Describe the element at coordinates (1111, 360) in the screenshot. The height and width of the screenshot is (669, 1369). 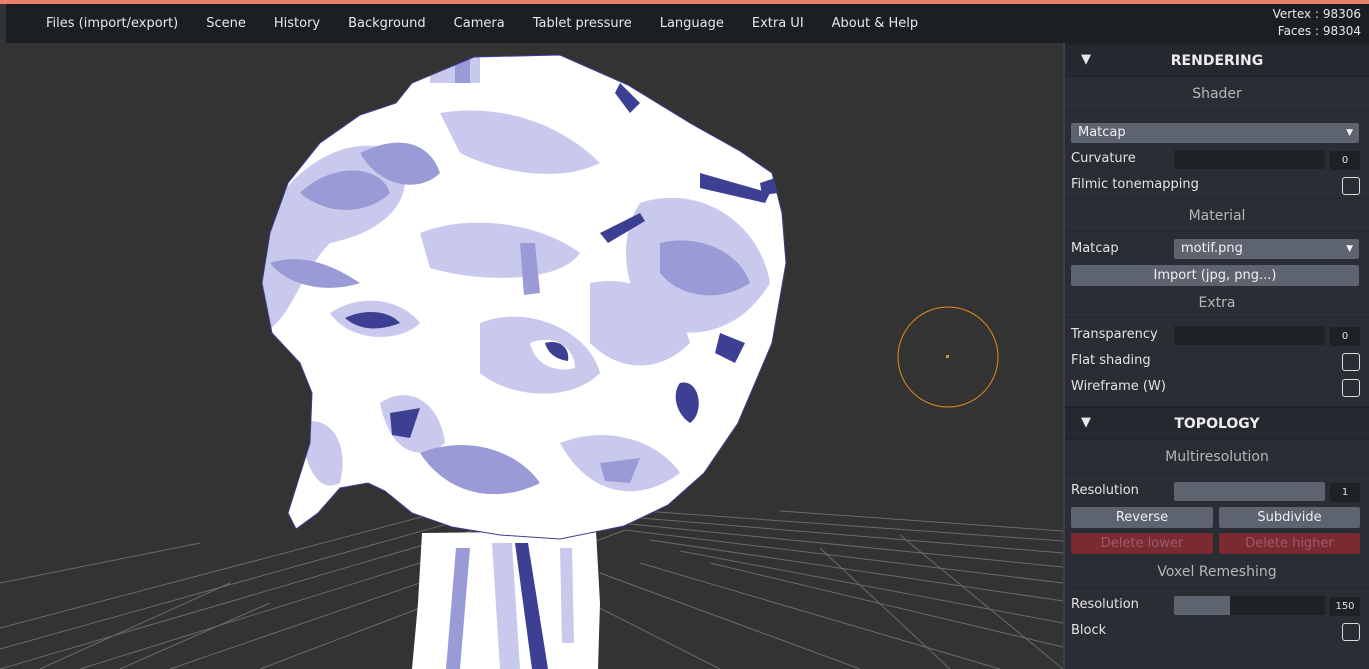
I see `flat-shading-label: Flat shading` at that location.